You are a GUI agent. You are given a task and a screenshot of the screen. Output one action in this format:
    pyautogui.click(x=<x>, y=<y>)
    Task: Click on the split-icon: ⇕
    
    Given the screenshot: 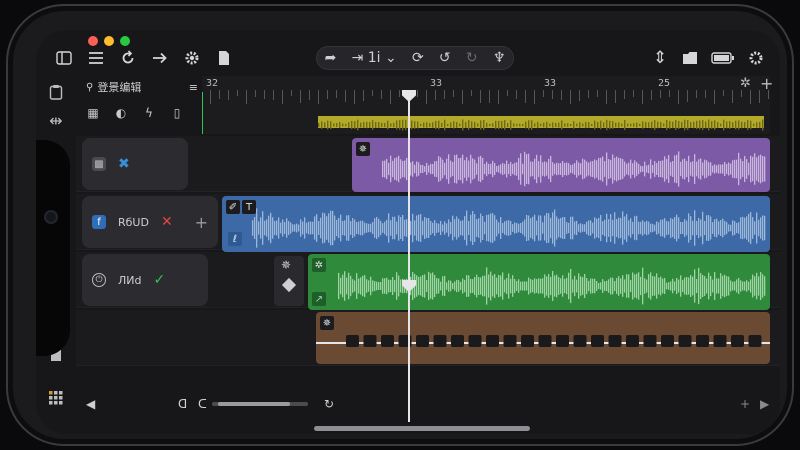 What is the action you would take?
    pyautogui.click(x=660, y=58)
    